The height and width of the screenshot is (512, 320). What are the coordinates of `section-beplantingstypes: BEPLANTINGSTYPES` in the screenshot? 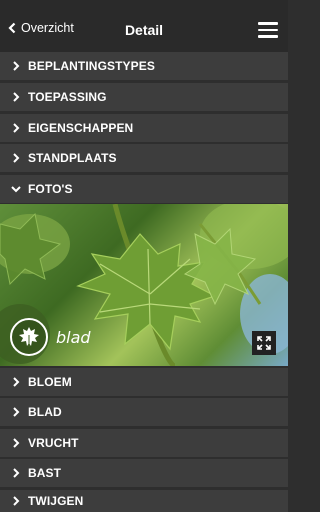 It's located at (144, 66).